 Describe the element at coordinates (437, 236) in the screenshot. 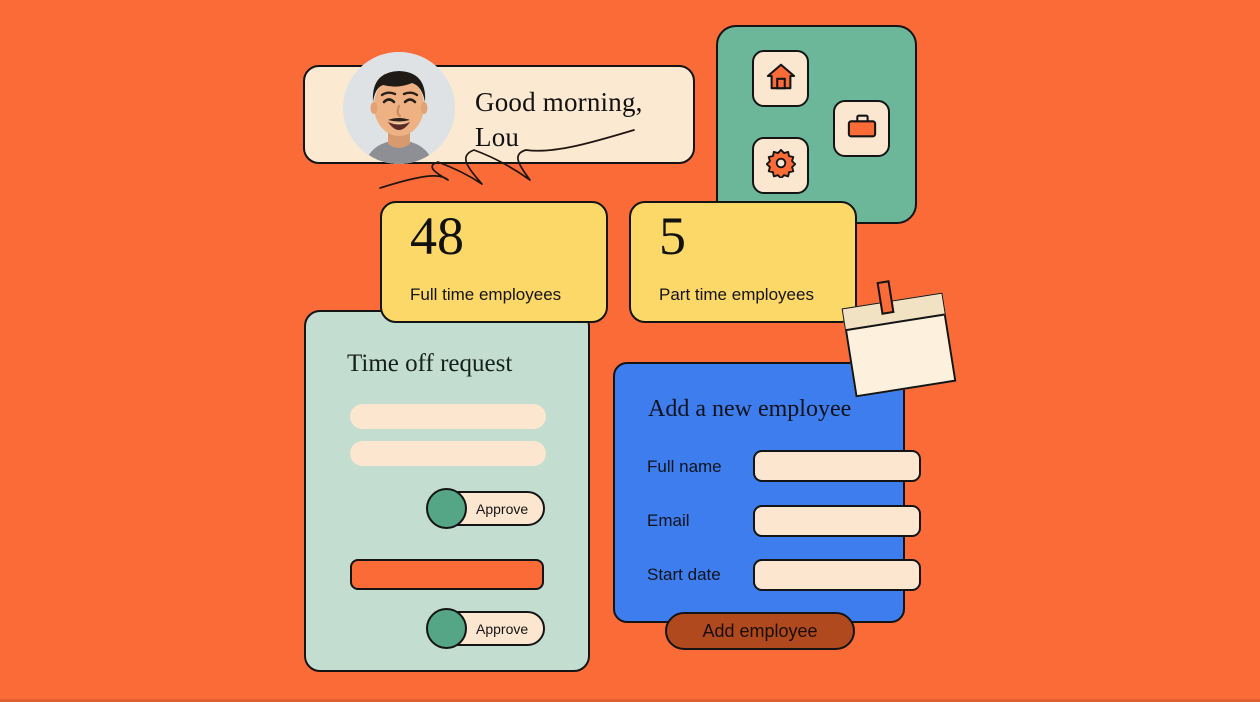

I see `stat-value: 48` at that location.